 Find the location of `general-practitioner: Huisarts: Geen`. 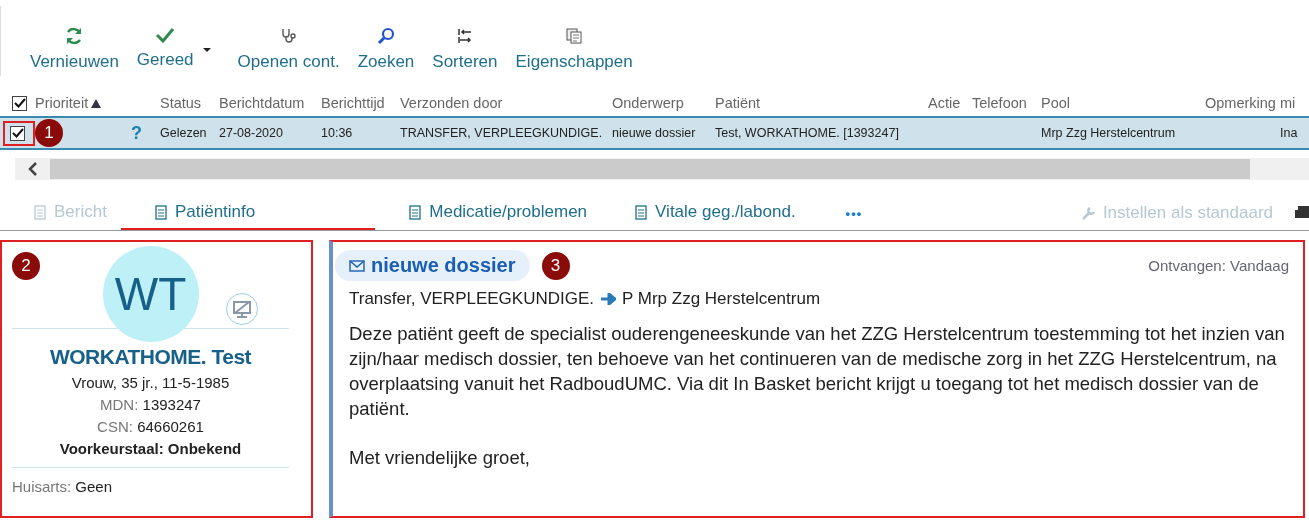

general-practitioner: Huisarts: Geen is located at coordinates (62, 486).